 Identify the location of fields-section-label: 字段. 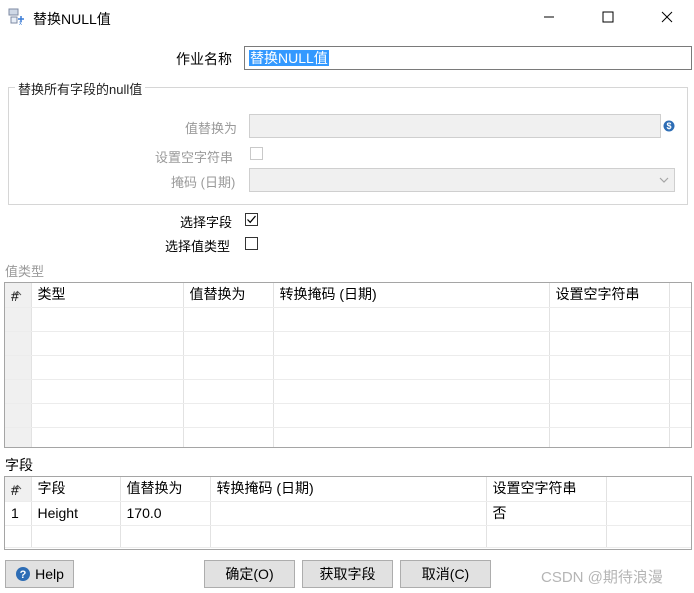
(19, 465).